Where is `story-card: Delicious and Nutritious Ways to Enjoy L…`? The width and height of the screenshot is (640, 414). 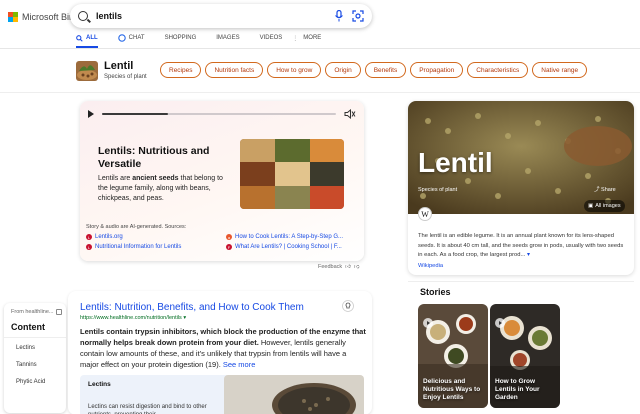 story-card: Delicious and Nutritious Ways to Enjoy L… is located at coordinates (453, 356).